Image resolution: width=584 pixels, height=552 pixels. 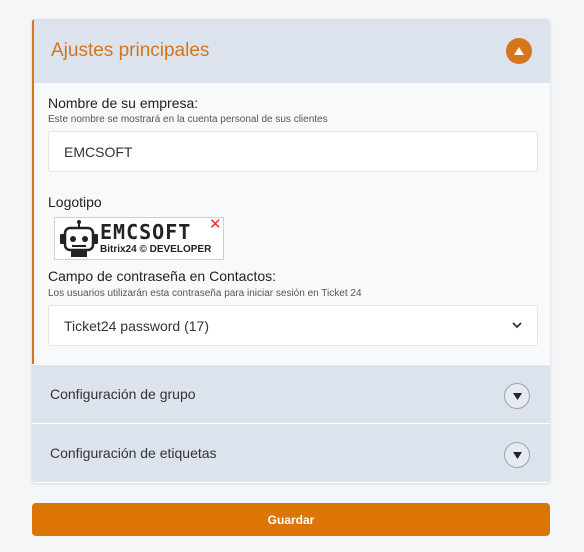 I want to click on password-field-label: Campo de contraseña en Contactos:, so click(x=162, y=276).